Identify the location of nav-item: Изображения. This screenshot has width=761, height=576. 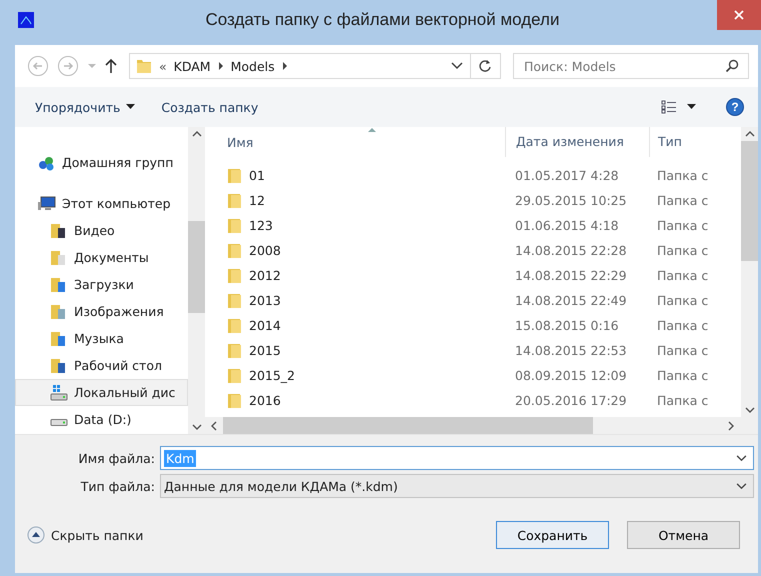
(101, 311).